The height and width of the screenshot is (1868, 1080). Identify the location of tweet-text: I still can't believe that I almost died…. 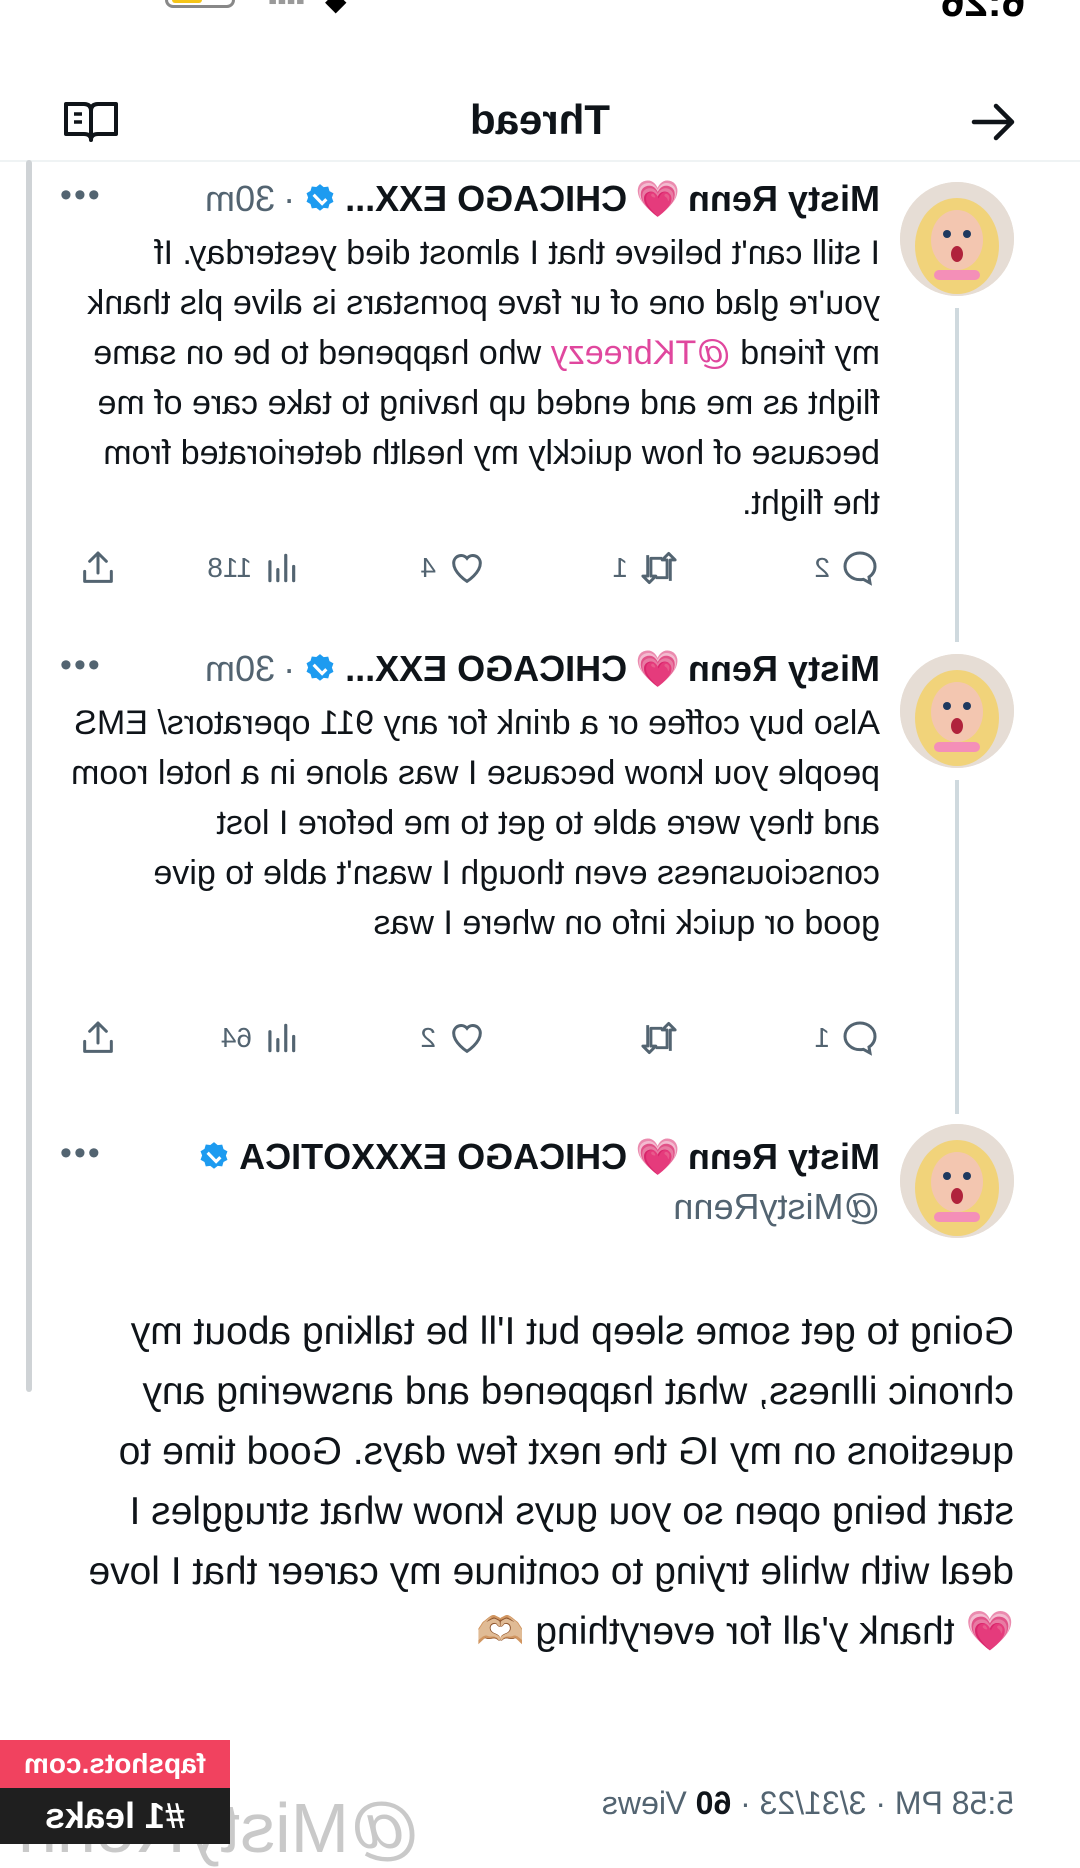
(478, 378).